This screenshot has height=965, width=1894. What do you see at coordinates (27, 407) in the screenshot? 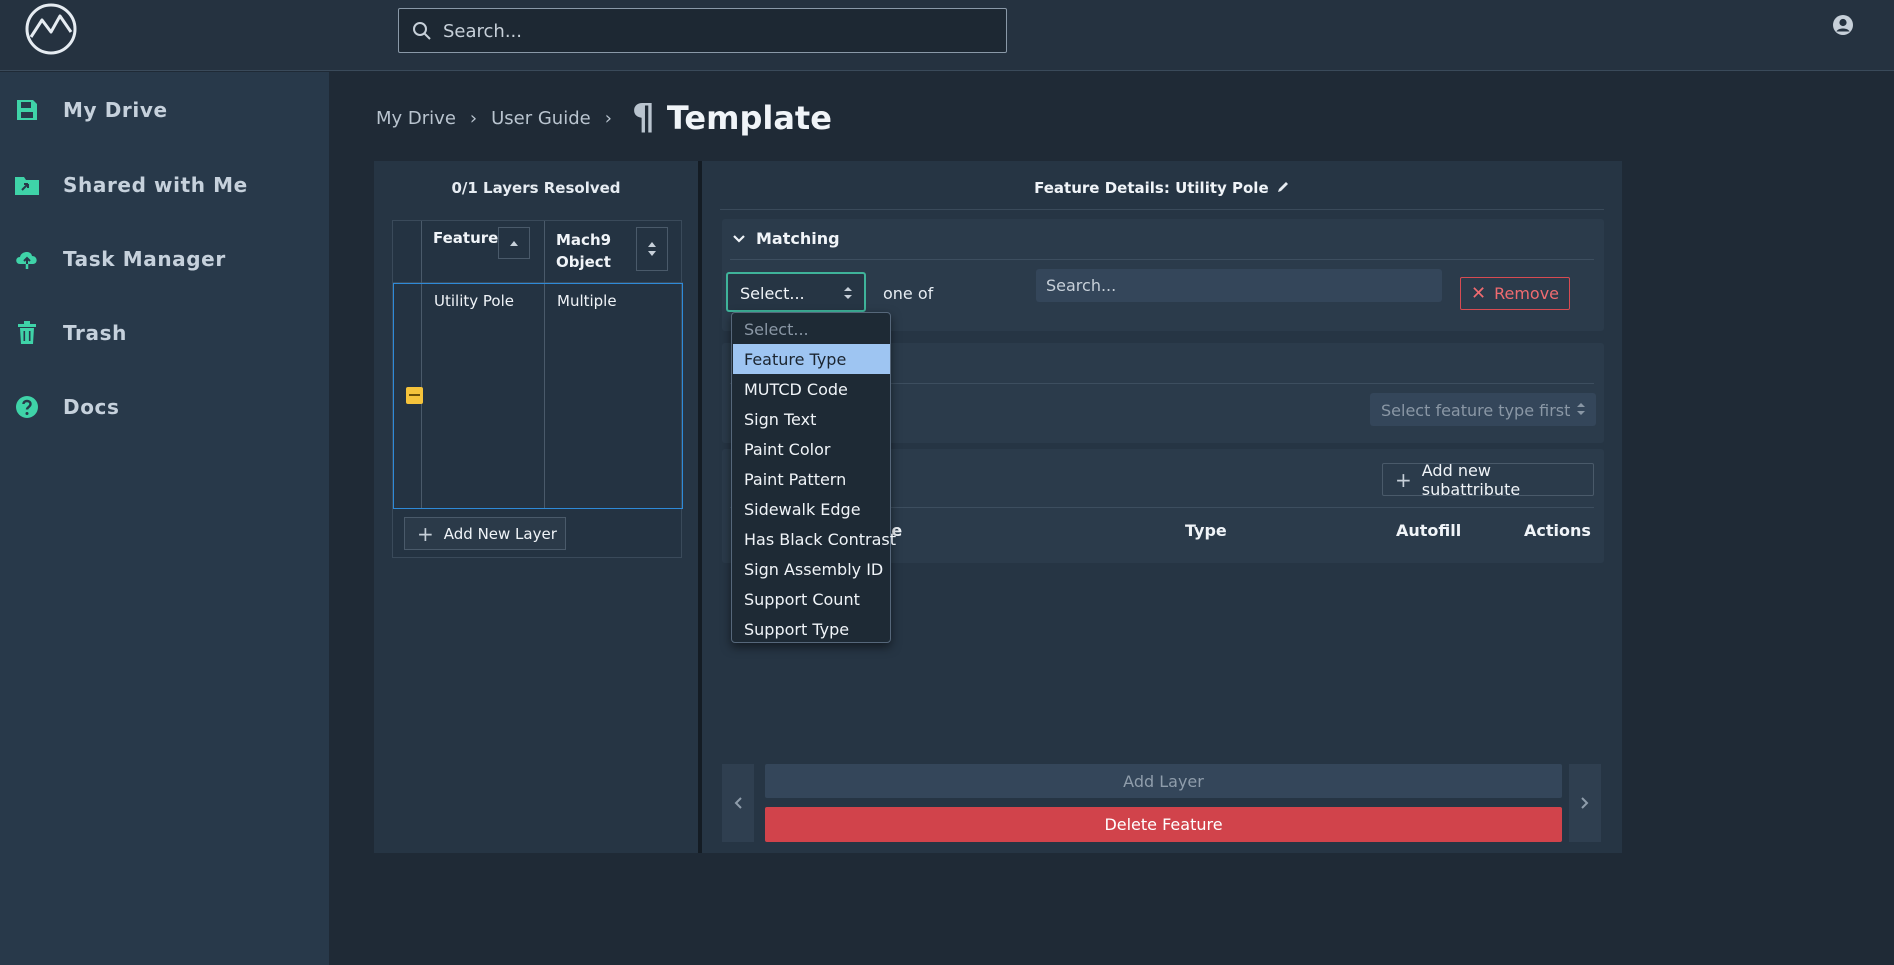
I see `question-circle-icon` at bounding box center [27, 407].